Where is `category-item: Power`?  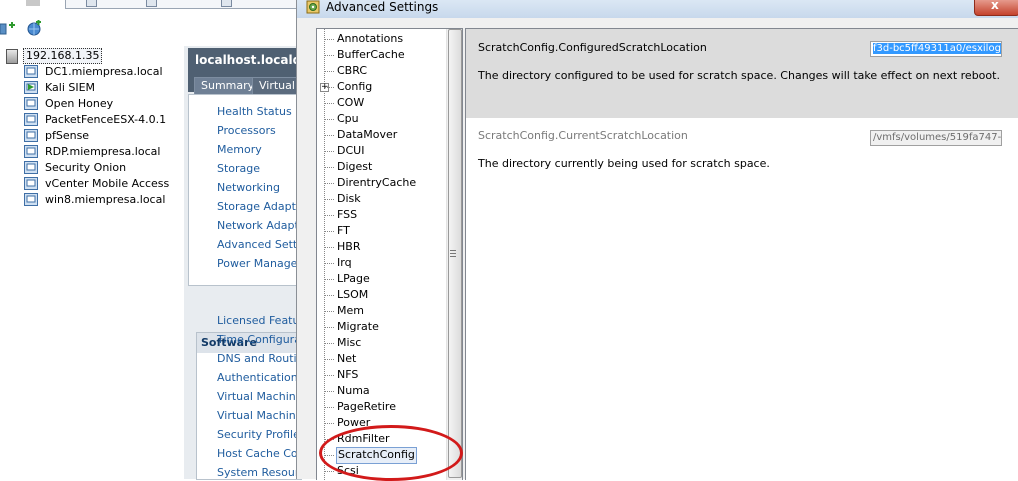
category-item: Power is located at coordinates (353, 422).